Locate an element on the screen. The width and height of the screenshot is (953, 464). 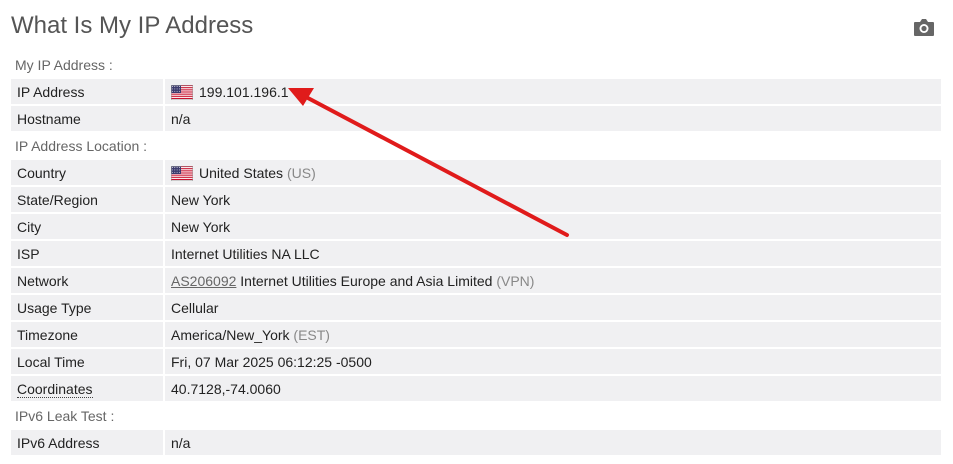
section-label: IP Address Location : is located at coordinates (476, 145).